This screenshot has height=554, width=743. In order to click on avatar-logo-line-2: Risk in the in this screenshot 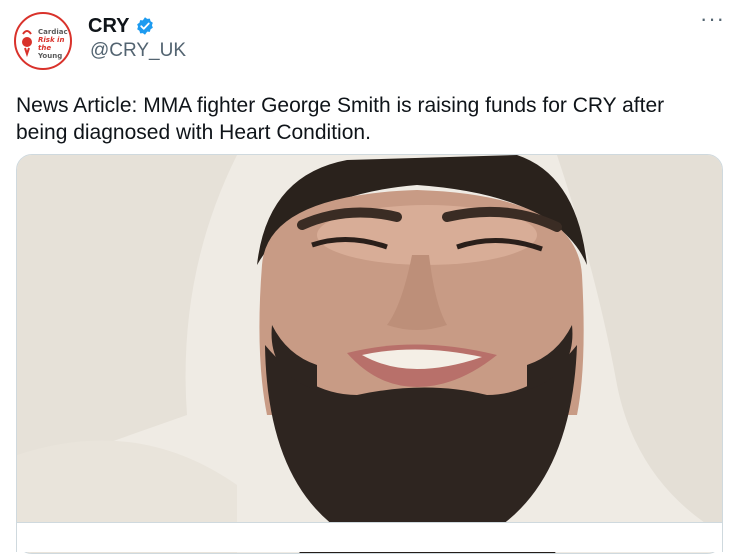, I will do `click(51, 44)`.